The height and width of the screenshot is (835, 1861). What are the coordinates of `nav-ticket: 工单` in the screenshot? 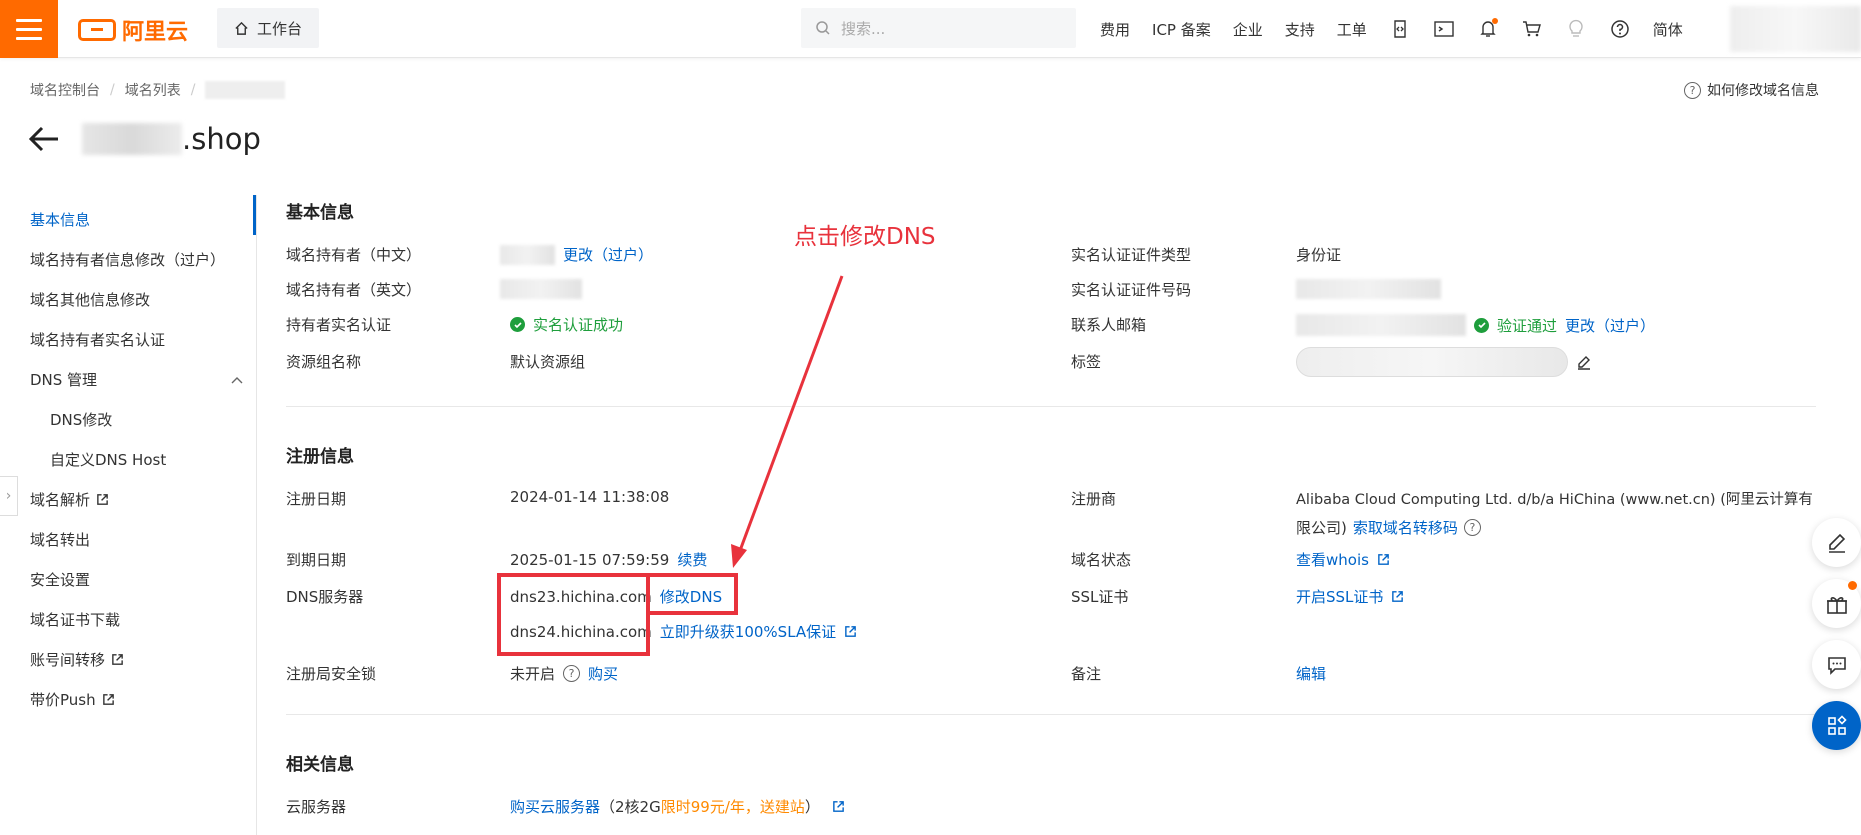 It's located at (1352, 29).